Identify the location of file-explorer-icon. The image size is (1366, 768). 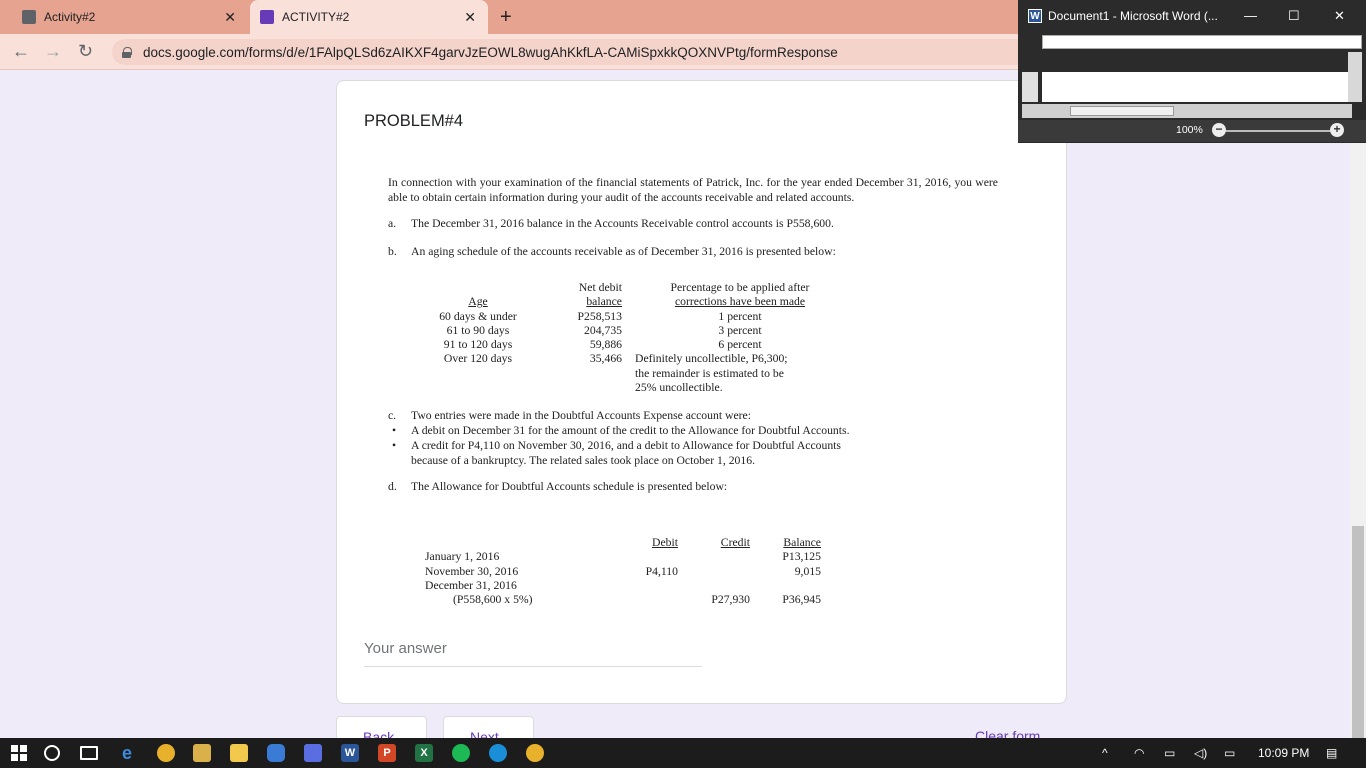
(239, 753).